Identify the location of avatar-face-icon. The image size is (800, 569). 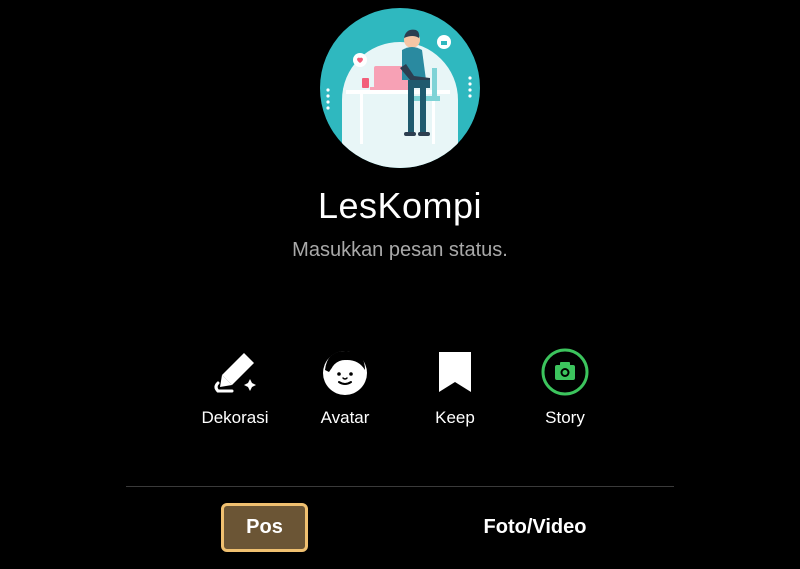
(345, 372).